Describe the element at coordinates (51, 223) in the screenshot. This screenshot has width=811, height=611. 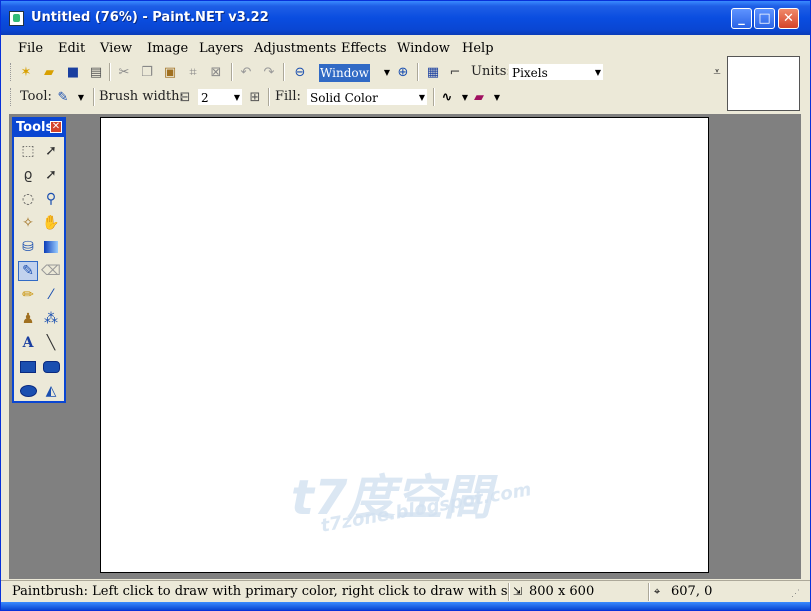
I see `pan-icon: ✋` at that location.